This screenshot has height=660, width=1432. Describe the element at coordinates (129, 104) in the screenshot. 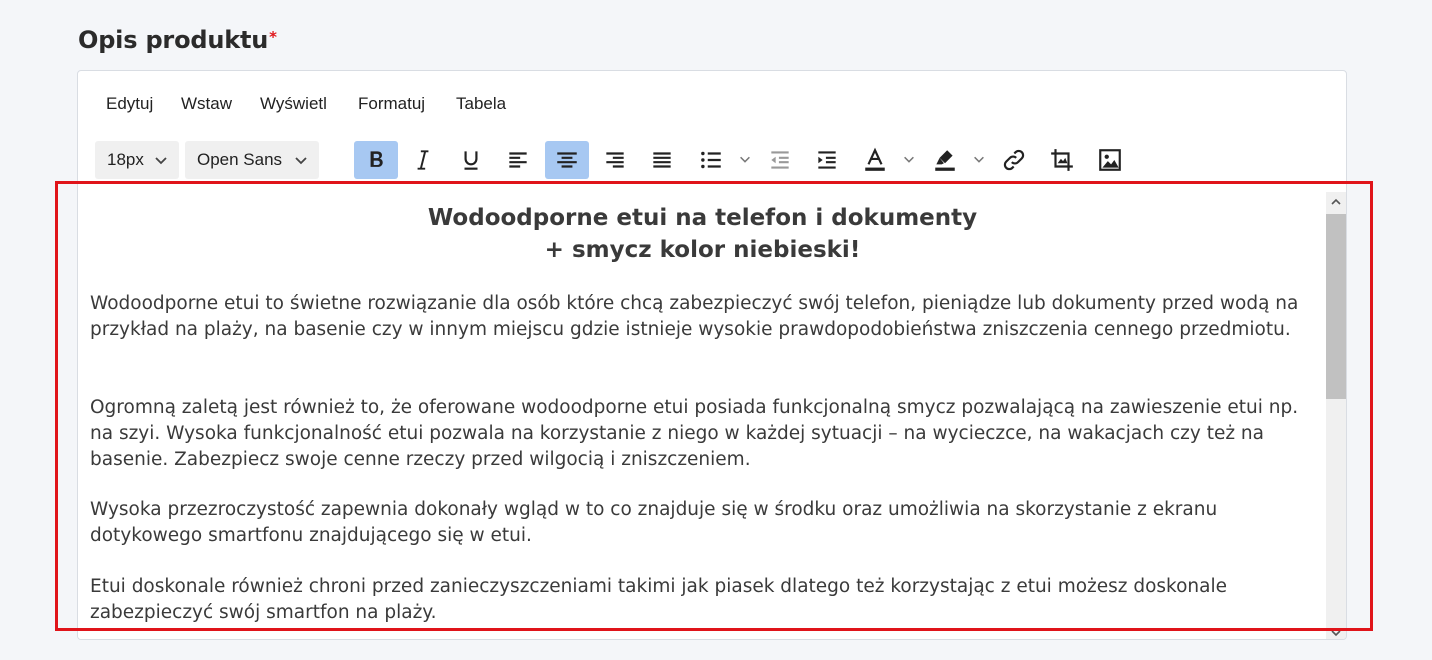

I see `menu-edit: Edytuj` at that location.